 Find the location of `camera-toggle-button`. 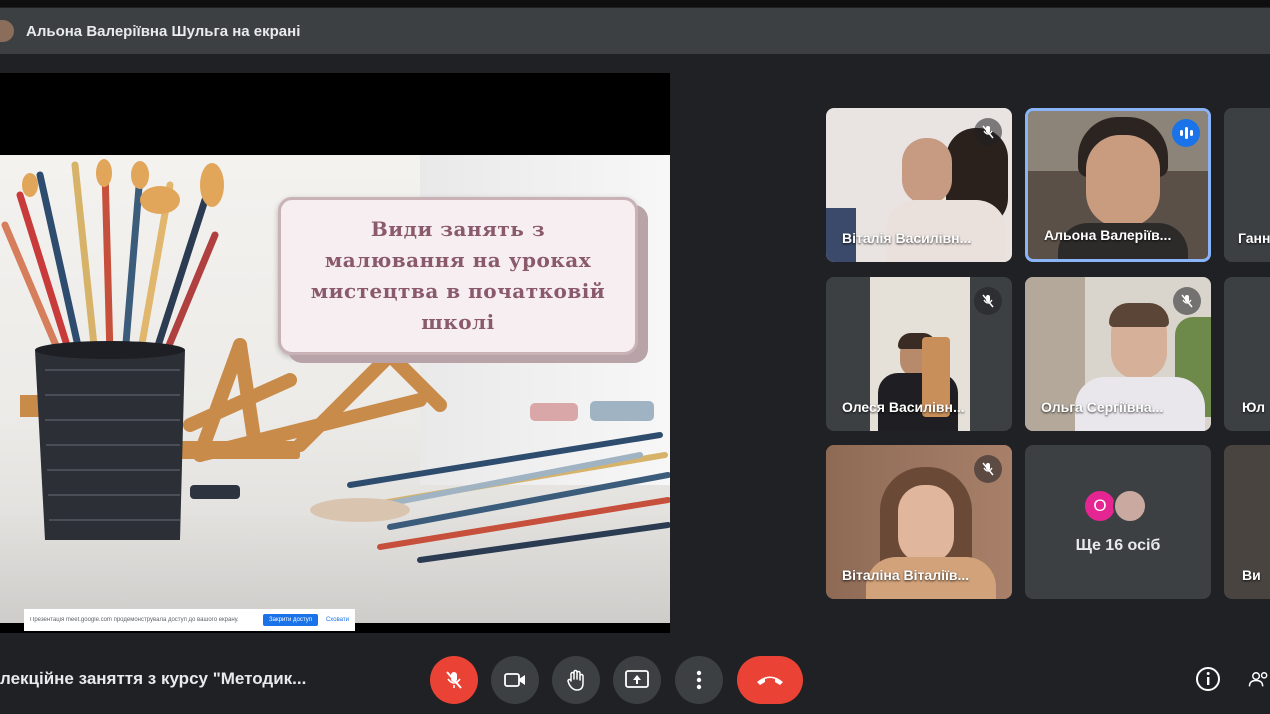

camera-toggle-button is located at coordinates (515, 680).